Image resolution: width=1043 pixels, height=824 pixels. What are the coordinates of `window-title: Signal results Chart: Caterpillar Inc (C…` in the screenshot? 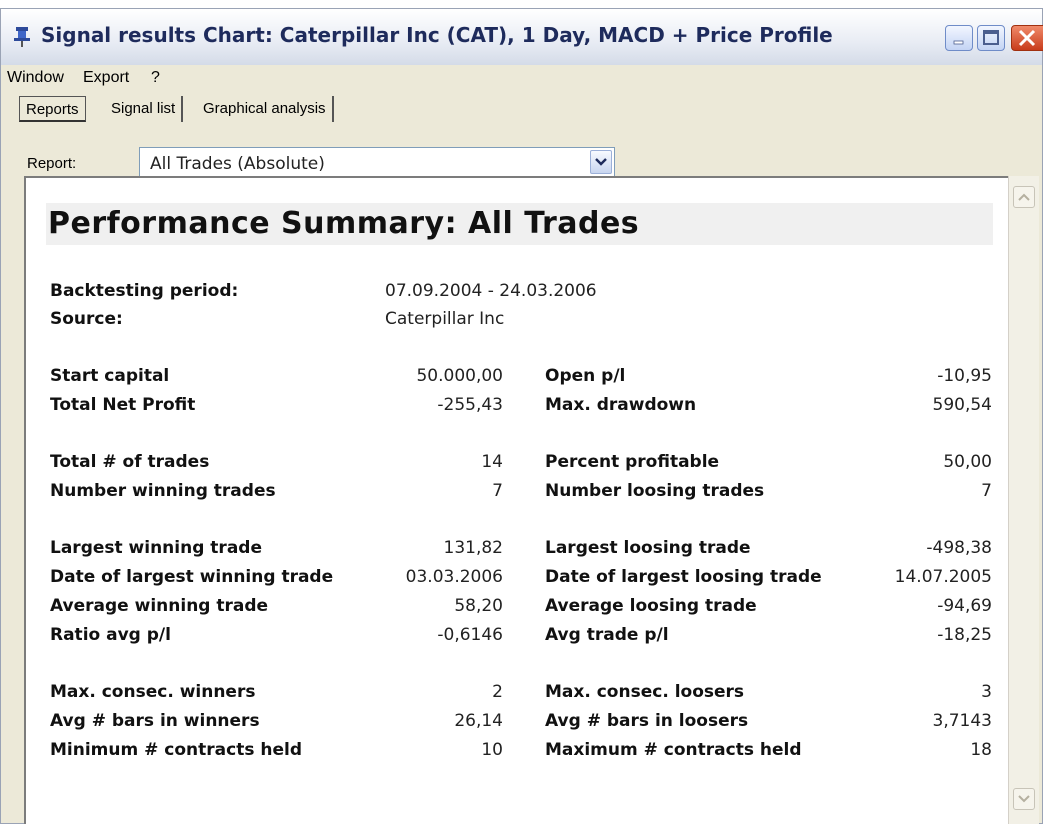 It's located at (437, 35).